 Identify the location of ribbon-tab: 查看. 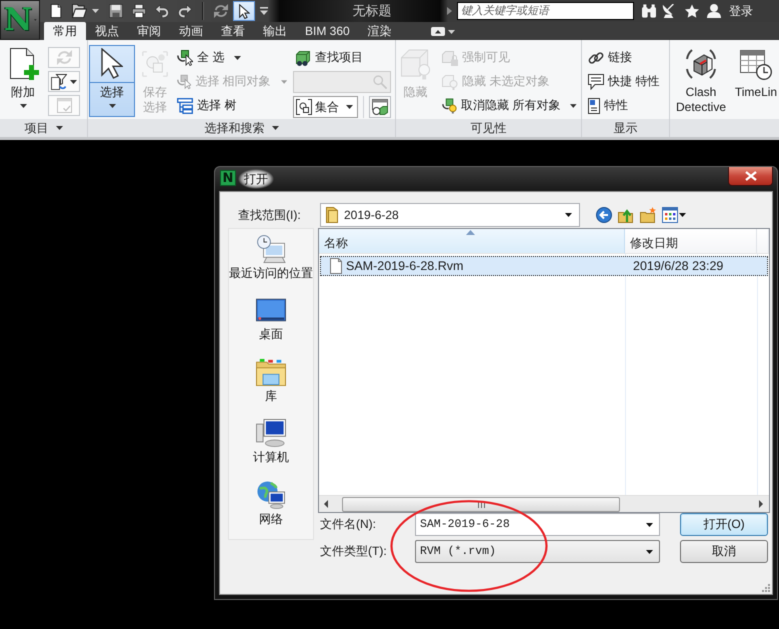
(233, 31).